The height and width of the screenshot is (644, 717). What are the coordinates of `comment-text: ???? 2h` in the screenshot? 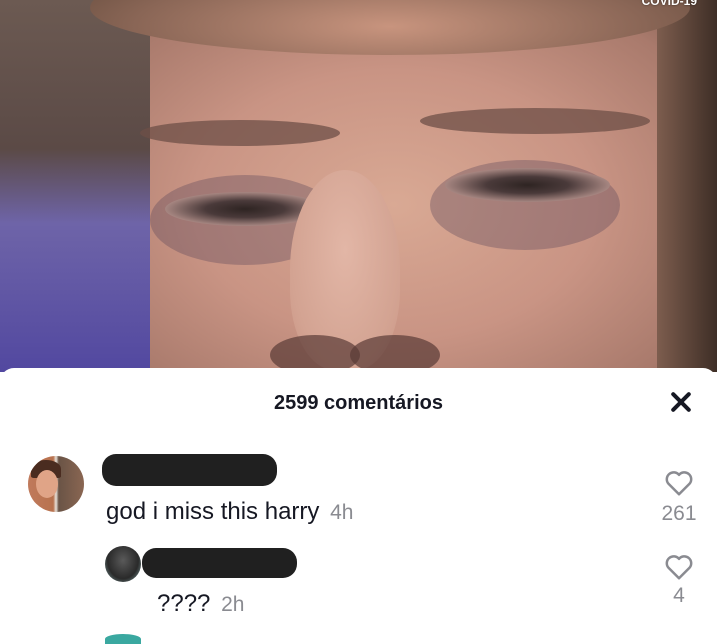 It's located at (200, 604).